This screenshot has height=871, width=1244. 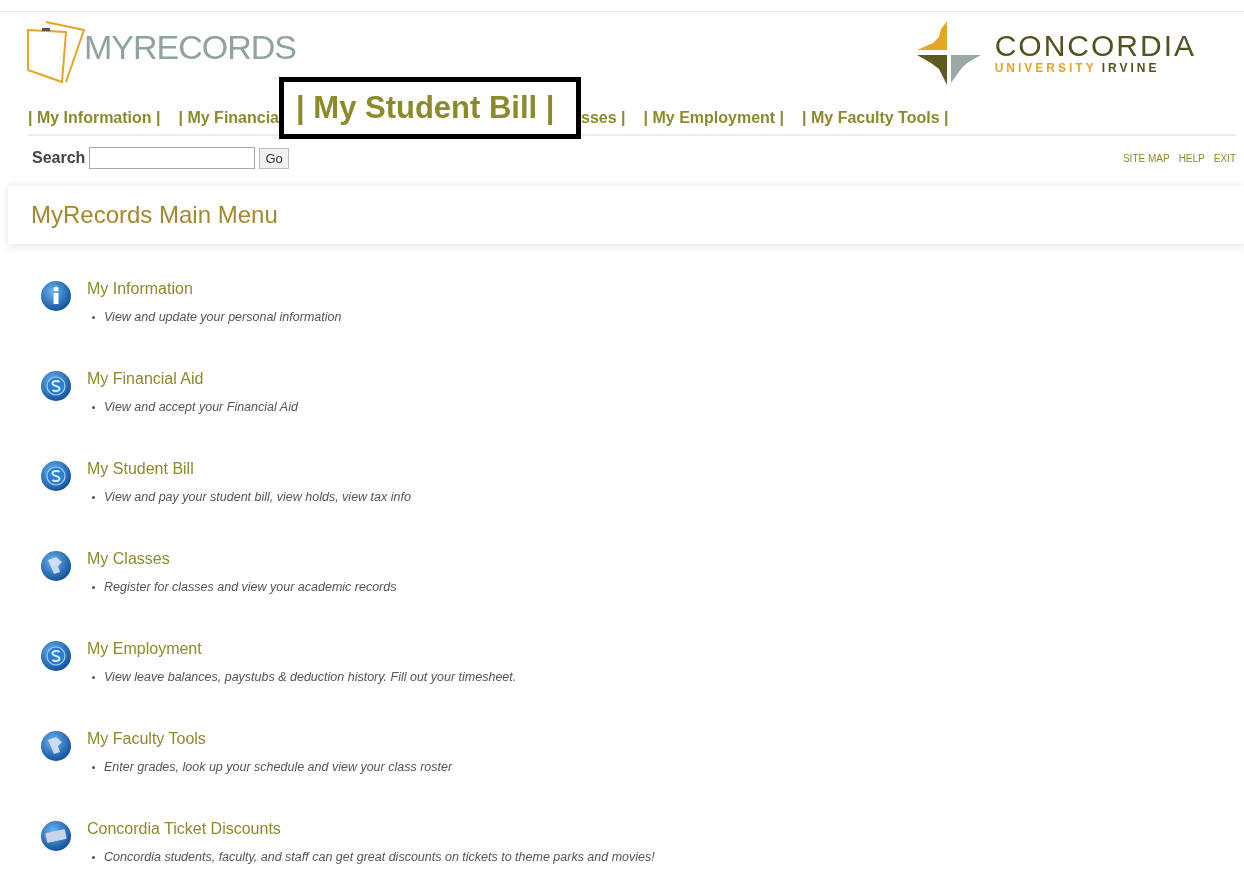 What do you see at coordinates (257, 497) in the screenshot?
I see `menu-description: View and pay your student bill, view holds, view tax info` at bounding box center [257, 497].